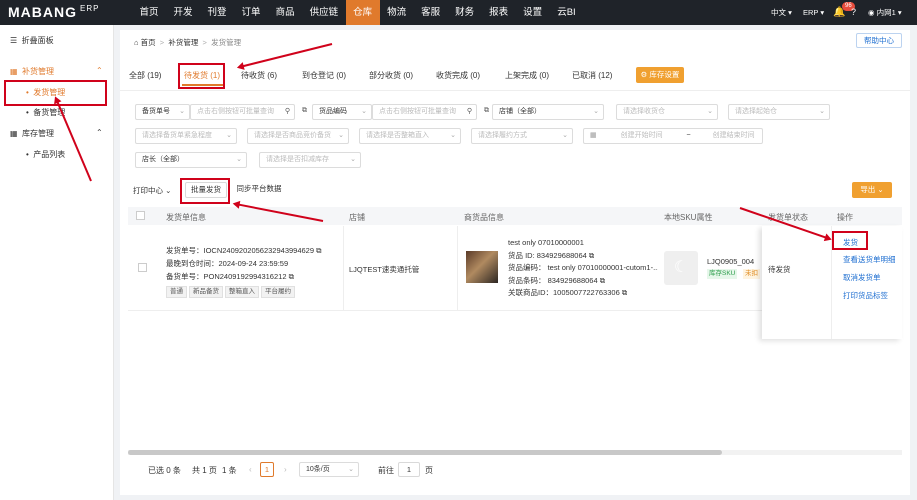  I want to click on grid-icon: ▦, so click(14, 133).